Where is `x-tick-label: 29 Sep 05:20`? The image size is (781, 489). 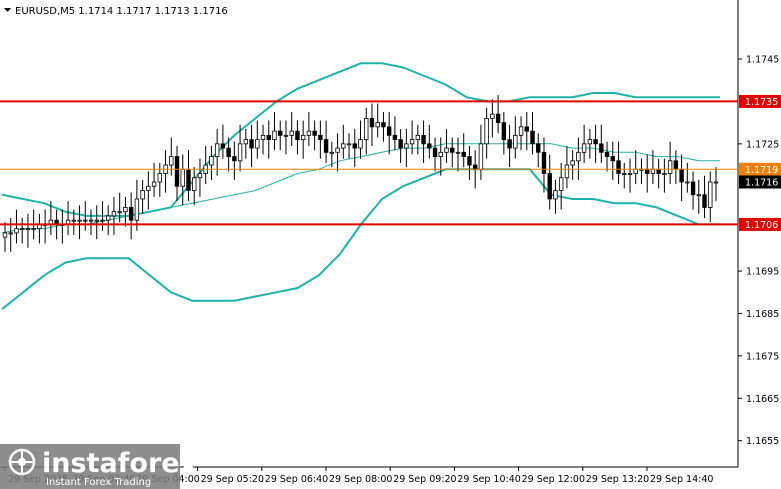 x-tick-label: 29 Sep 05:20 is located at coordinates (232, 479).